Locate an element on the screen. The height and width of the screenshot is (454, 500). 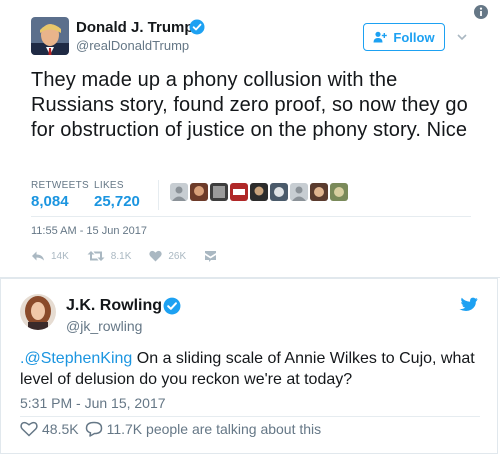
author-name: Donald J. Trump is located at coordinates (135, 27).